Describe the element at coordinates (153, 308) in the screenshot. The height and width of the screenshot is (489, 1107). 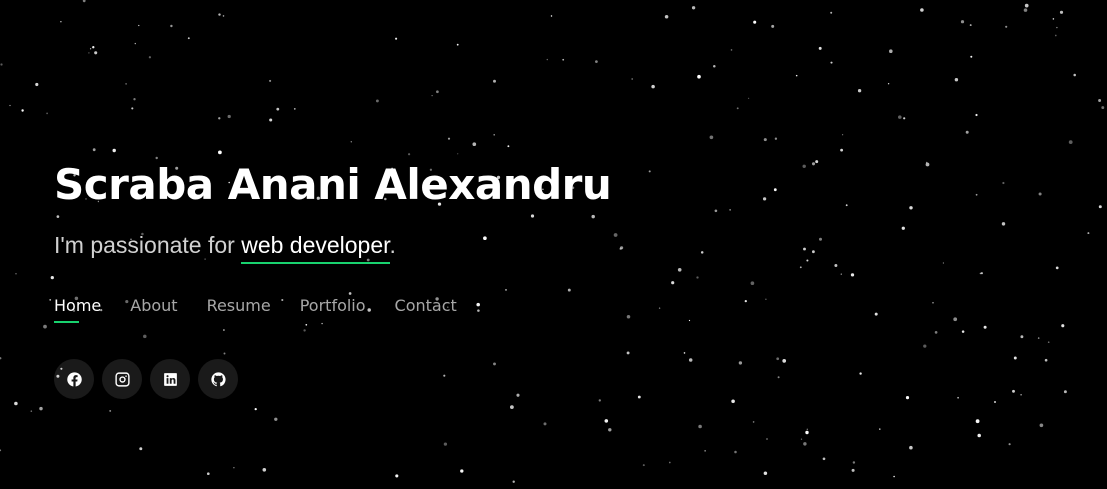
I see `nav-about: About` at that location.